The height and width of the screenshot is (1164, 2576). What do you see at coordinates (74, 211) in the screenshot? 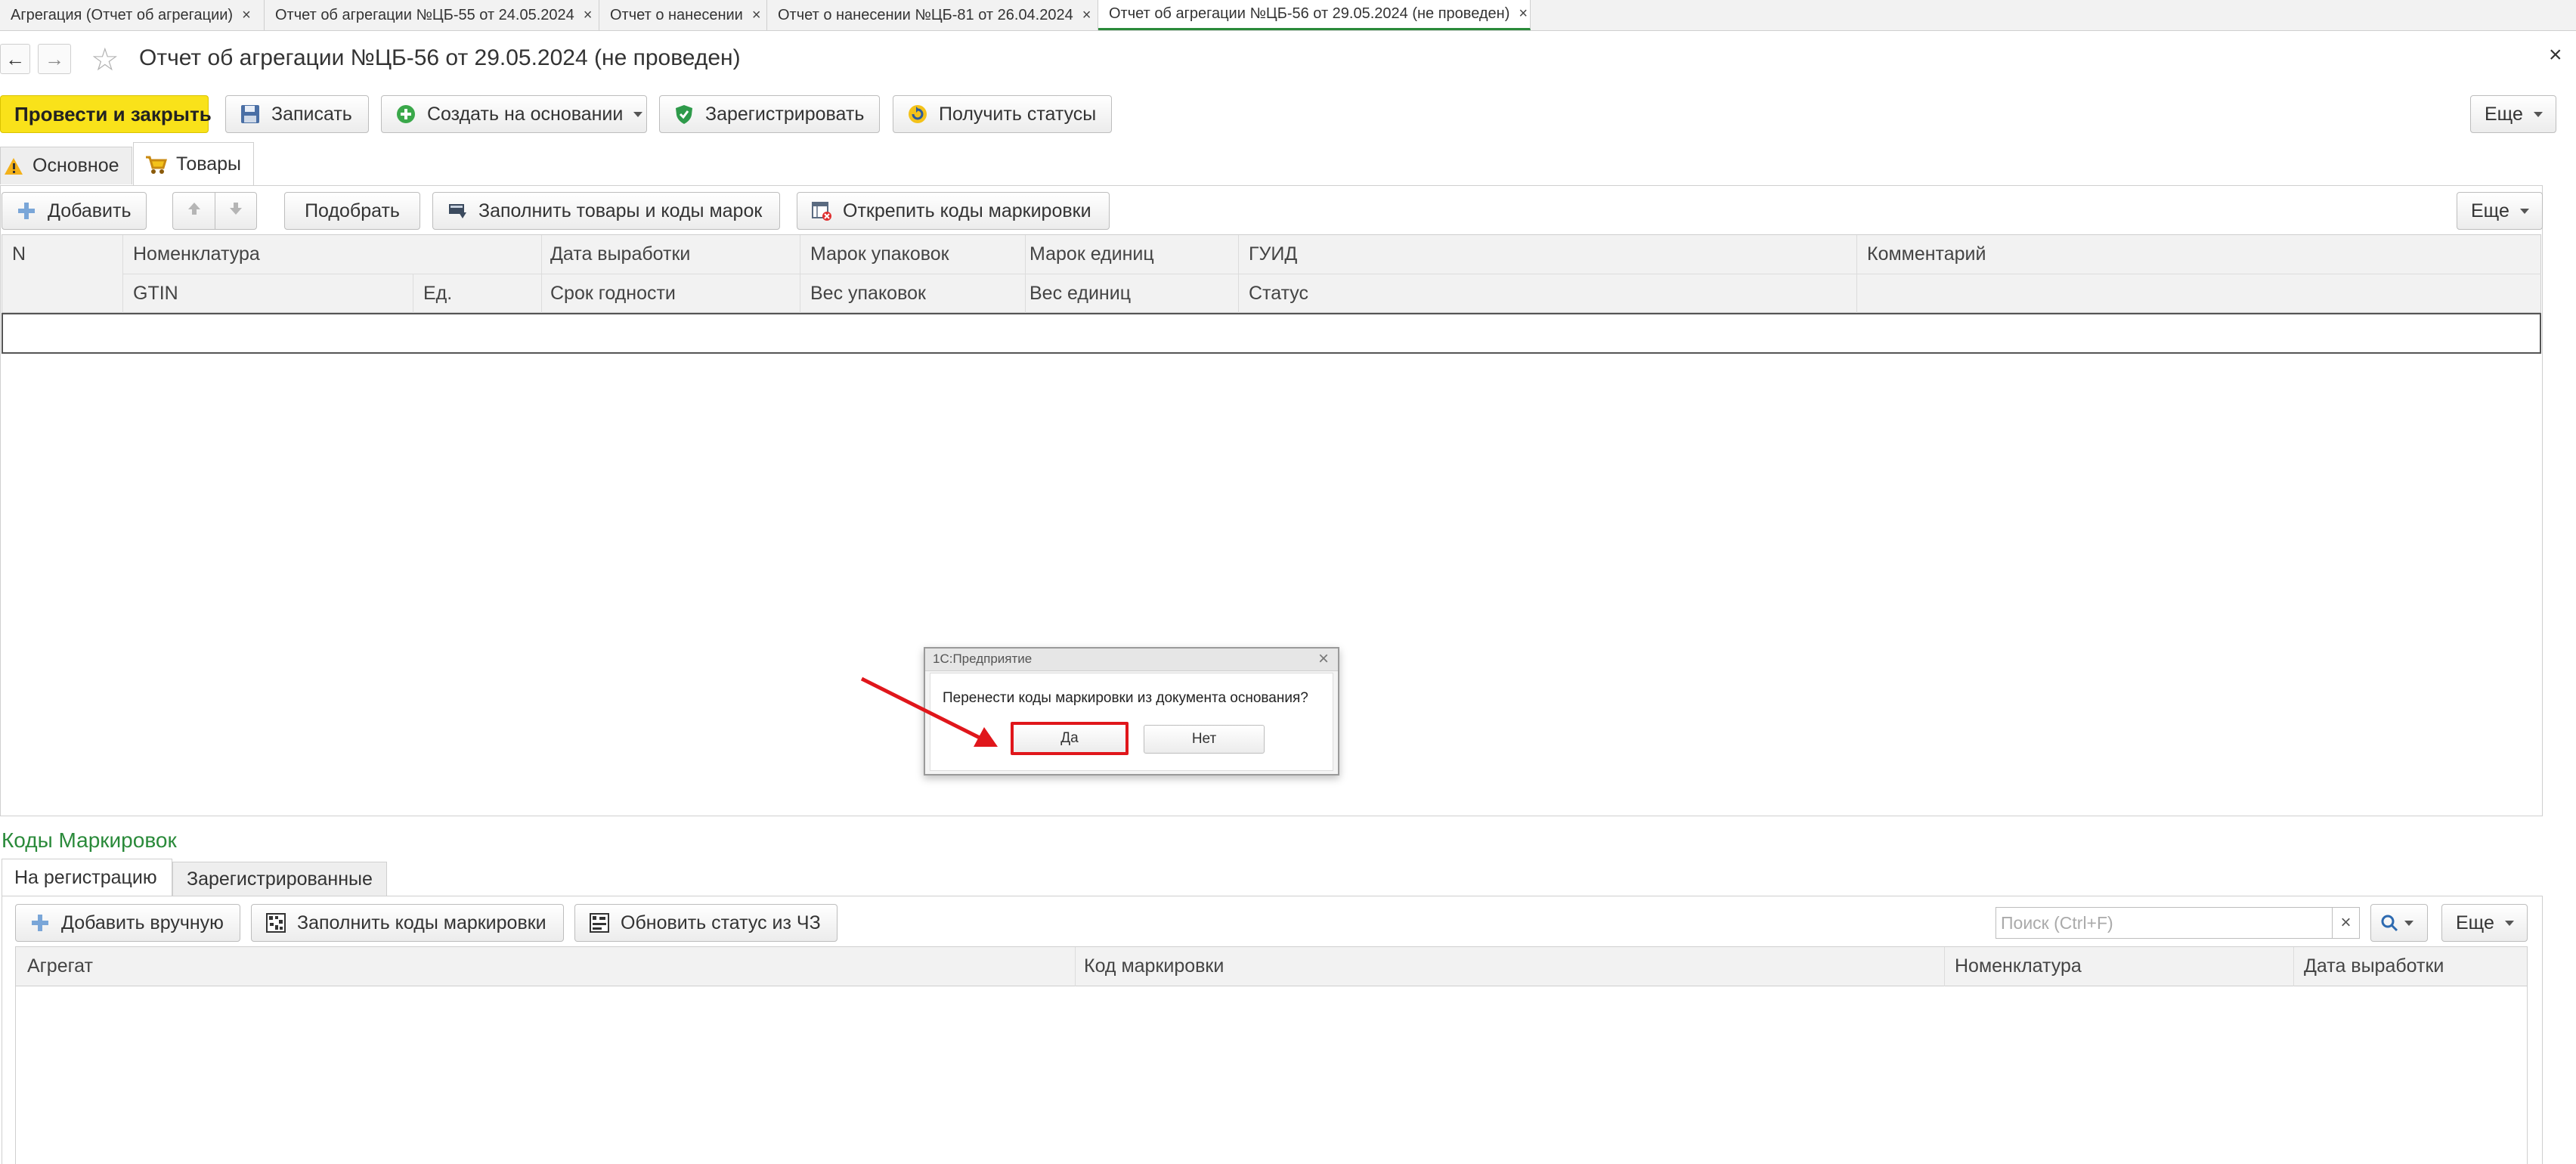
I see `add-button: Добавить` at bounding box center [74, 211].